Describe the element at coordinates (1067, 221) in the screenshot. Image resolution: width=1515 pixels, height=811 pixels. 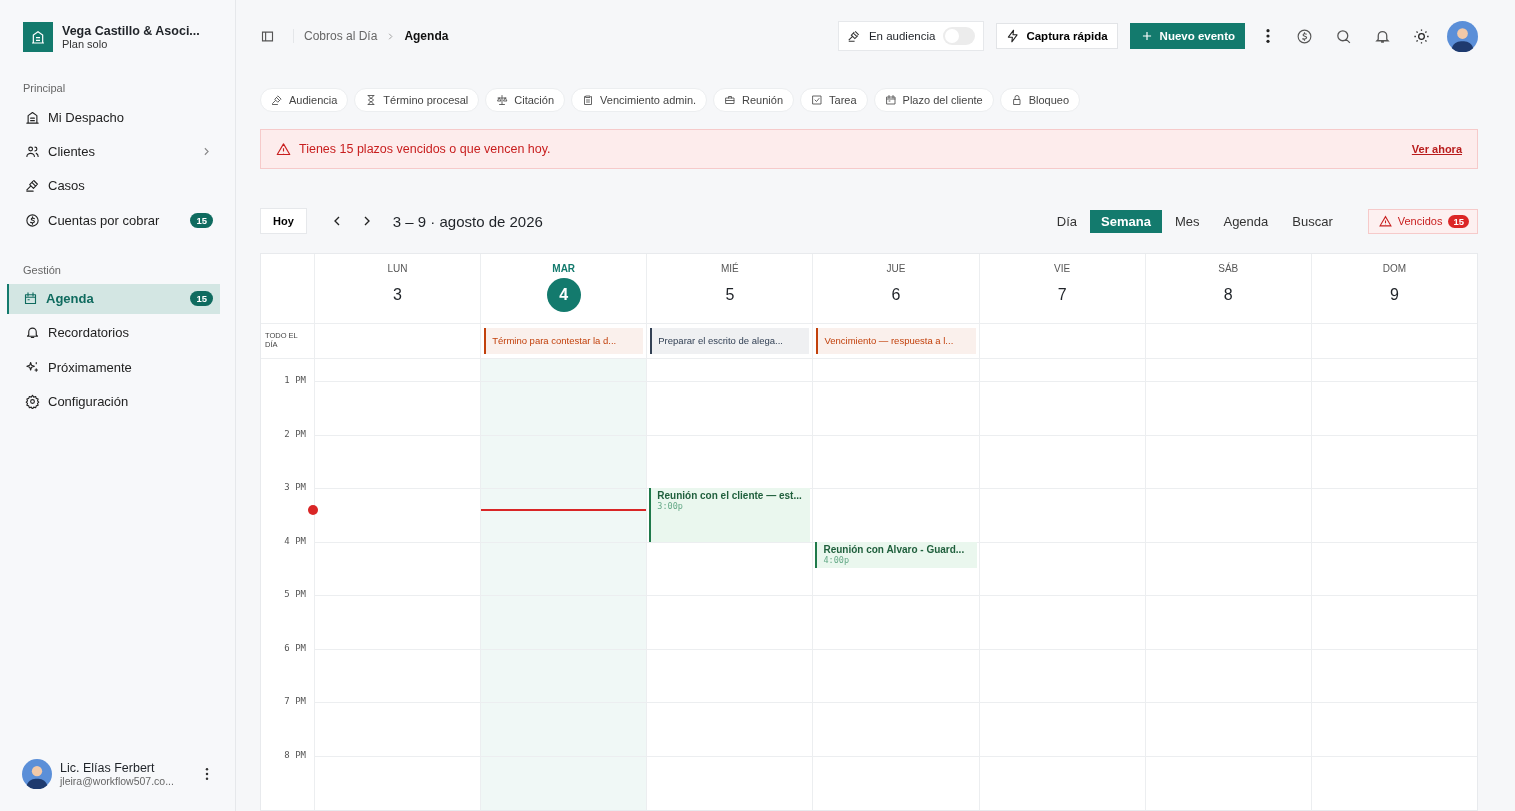
I see `view-tab: Día` at that location.